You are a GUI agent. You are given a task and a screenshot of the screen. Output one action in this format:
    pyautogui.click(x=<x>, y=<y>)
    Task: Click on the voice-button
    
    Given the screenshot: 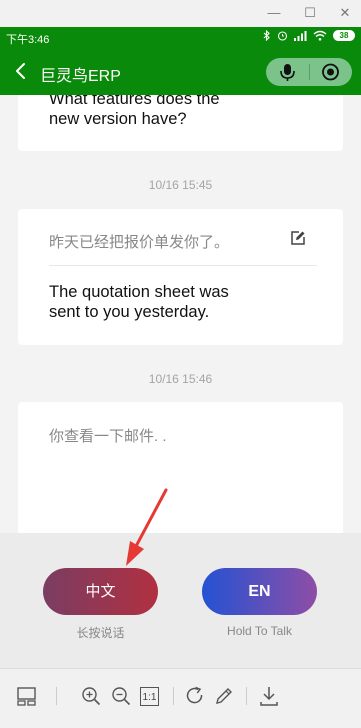 What is the action you would take?
    pyautogui.click(x=287, y=72)
    